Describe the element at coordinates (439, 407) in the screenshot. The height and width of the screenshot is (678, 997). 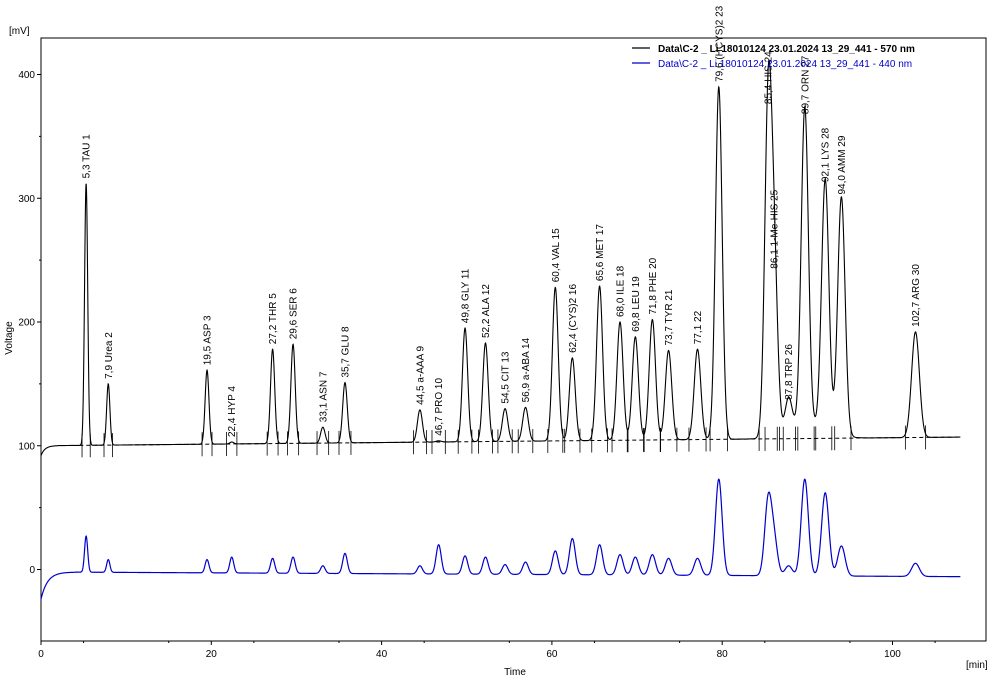
I see `peak-label: 46,7 PRO 10` at that location.